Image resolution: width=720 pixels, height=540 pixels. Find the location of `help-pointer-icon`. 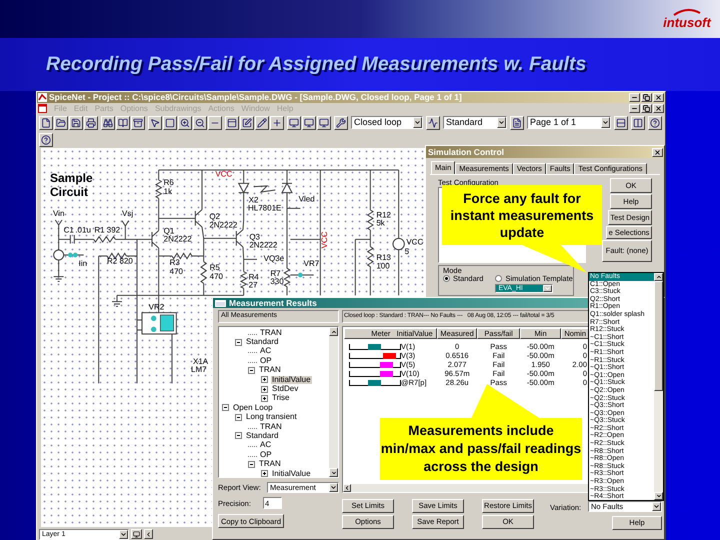

help-pointer-icon is located at coordinates (46, 139).